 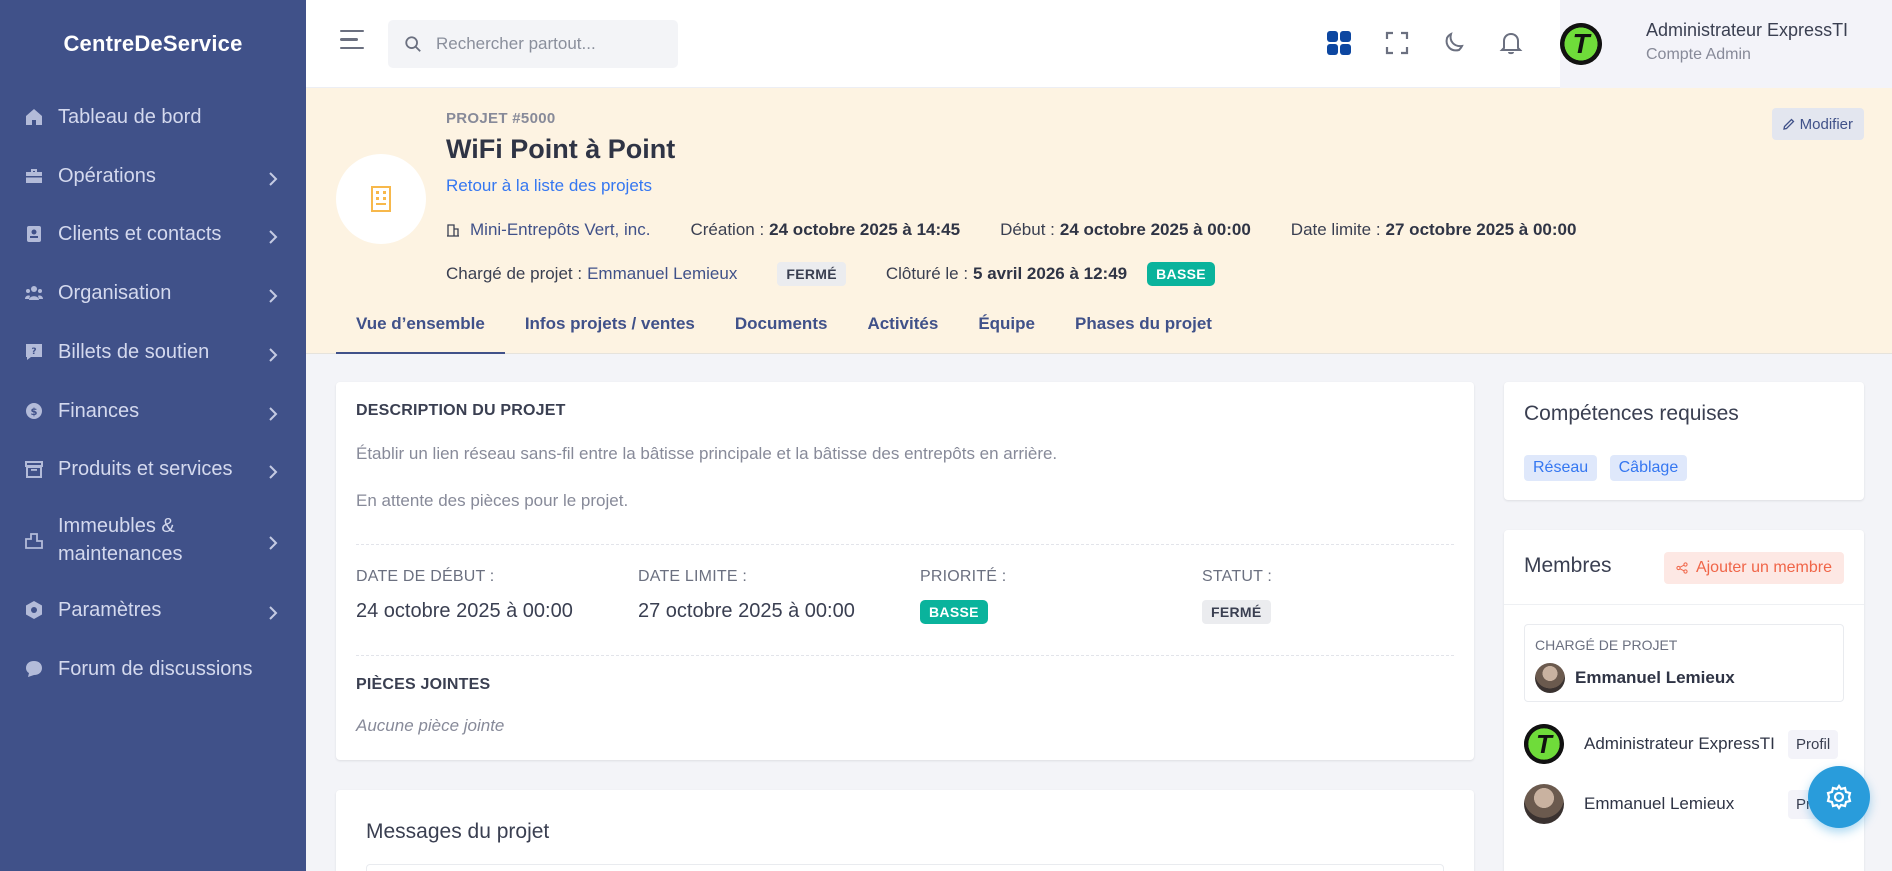 What do you see at coordinates (1684, 604) in the screenshot?
I see `divider` at bounding box center [1684, 604].